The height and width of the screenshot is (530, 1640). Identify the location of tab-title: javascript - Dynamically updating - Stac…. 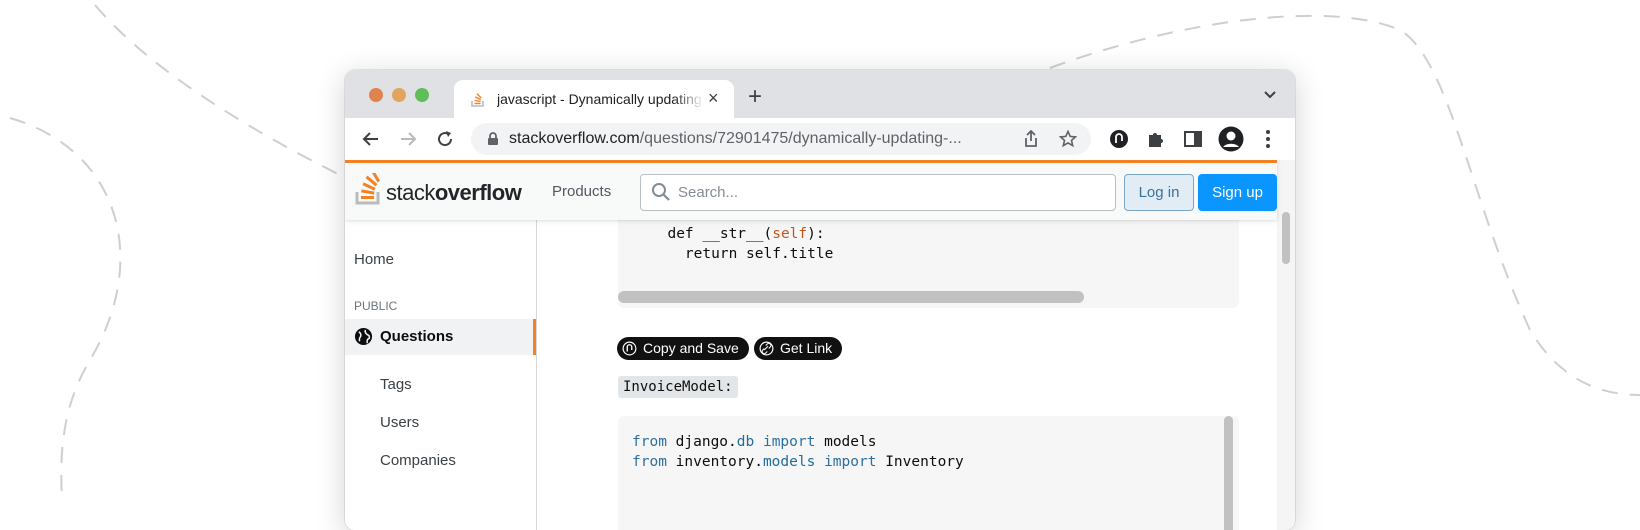
(599, 99).